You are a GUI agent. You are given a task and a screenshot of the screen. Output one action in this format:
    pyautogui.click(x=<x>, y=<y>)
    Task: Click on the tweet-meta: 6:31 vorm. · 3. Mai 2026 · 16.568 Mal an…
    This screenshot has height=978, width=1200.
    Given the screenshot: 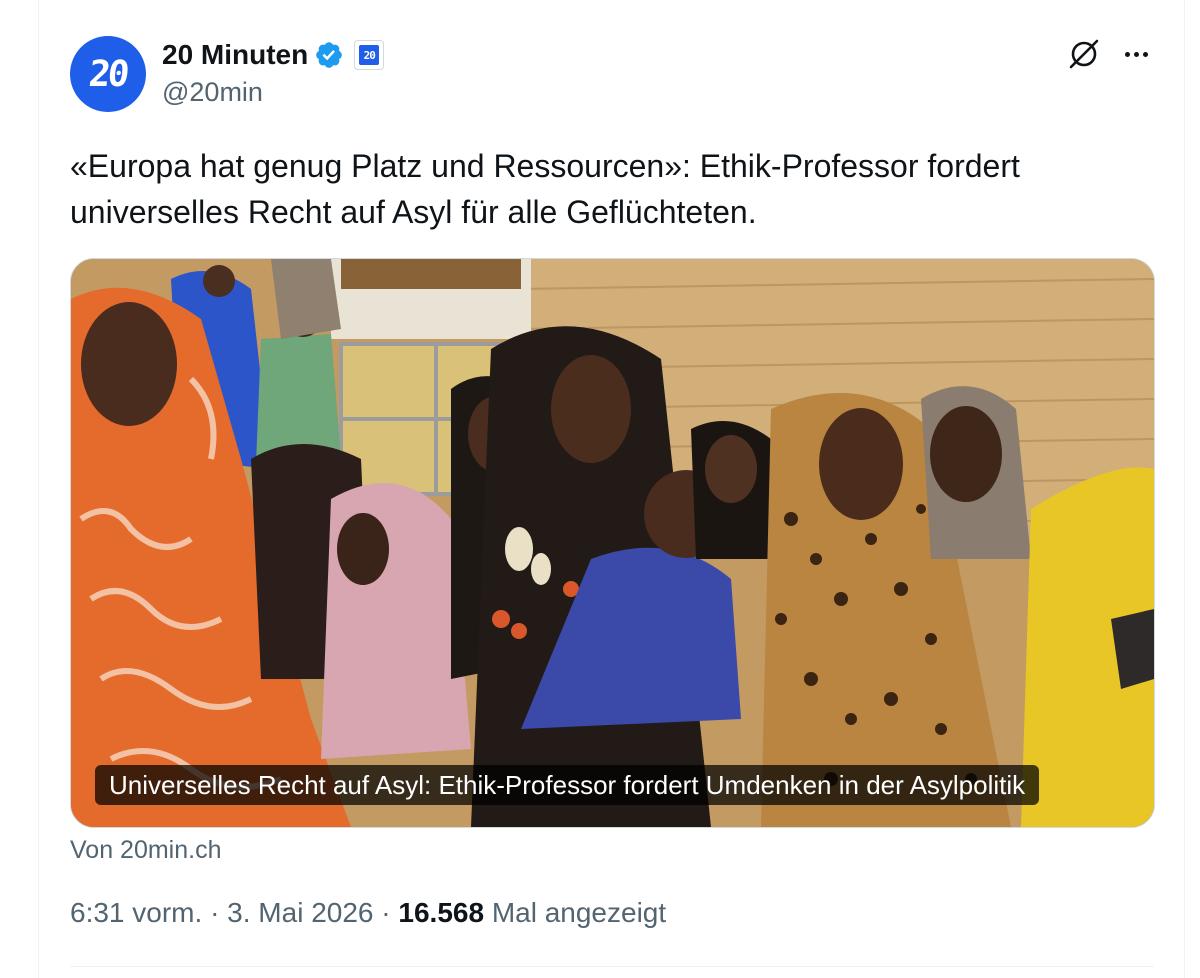 What is the action you would take?
    pyautogui.click(x=368, y=913)
    